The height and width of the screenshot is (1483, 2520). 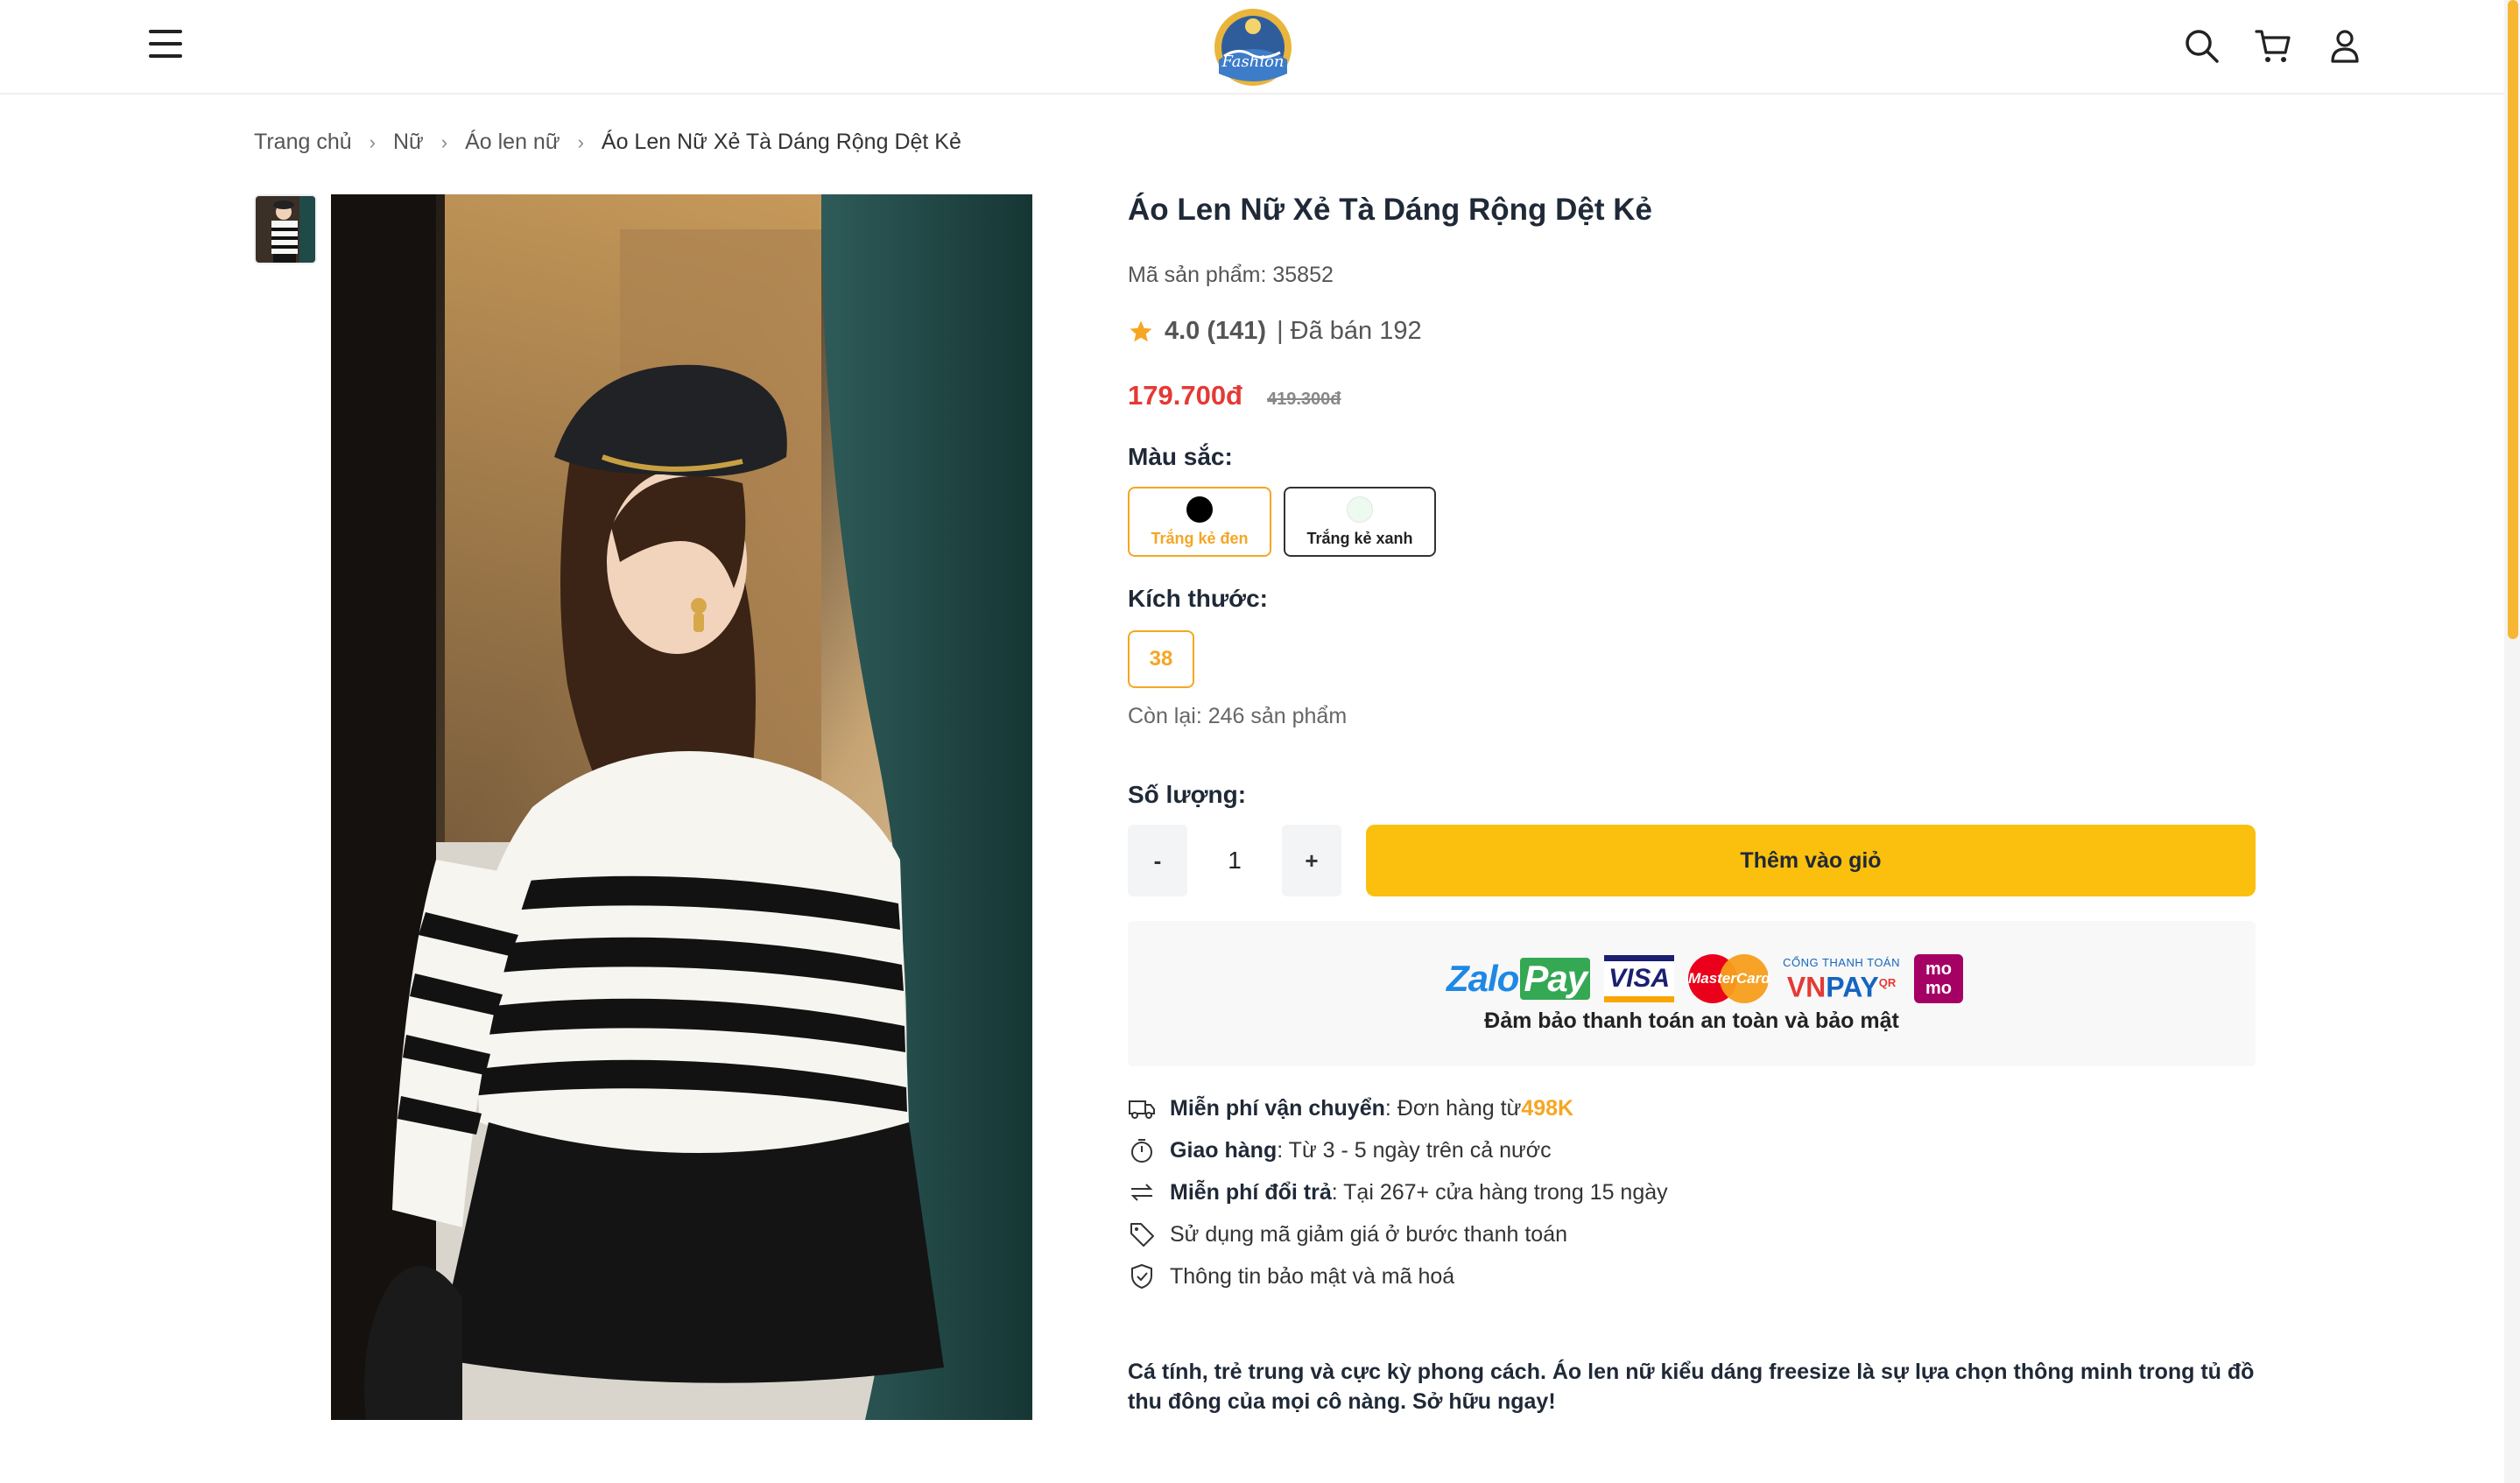 What do you see at coordinates (1157, 860) in the screenshot?
I see `quantity-decrease-button: -` at bounding box center [1157, 860].